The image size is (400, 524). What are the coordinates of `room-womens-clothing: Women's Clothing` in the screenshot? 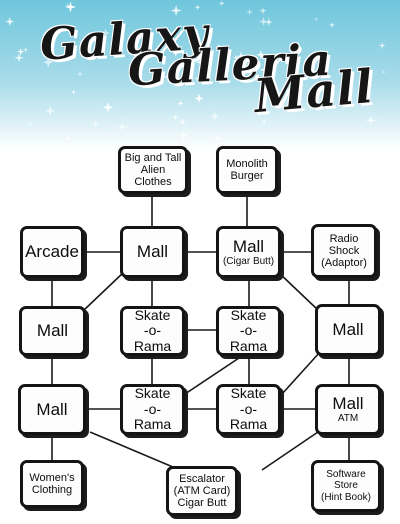 It's located at (52, 484).